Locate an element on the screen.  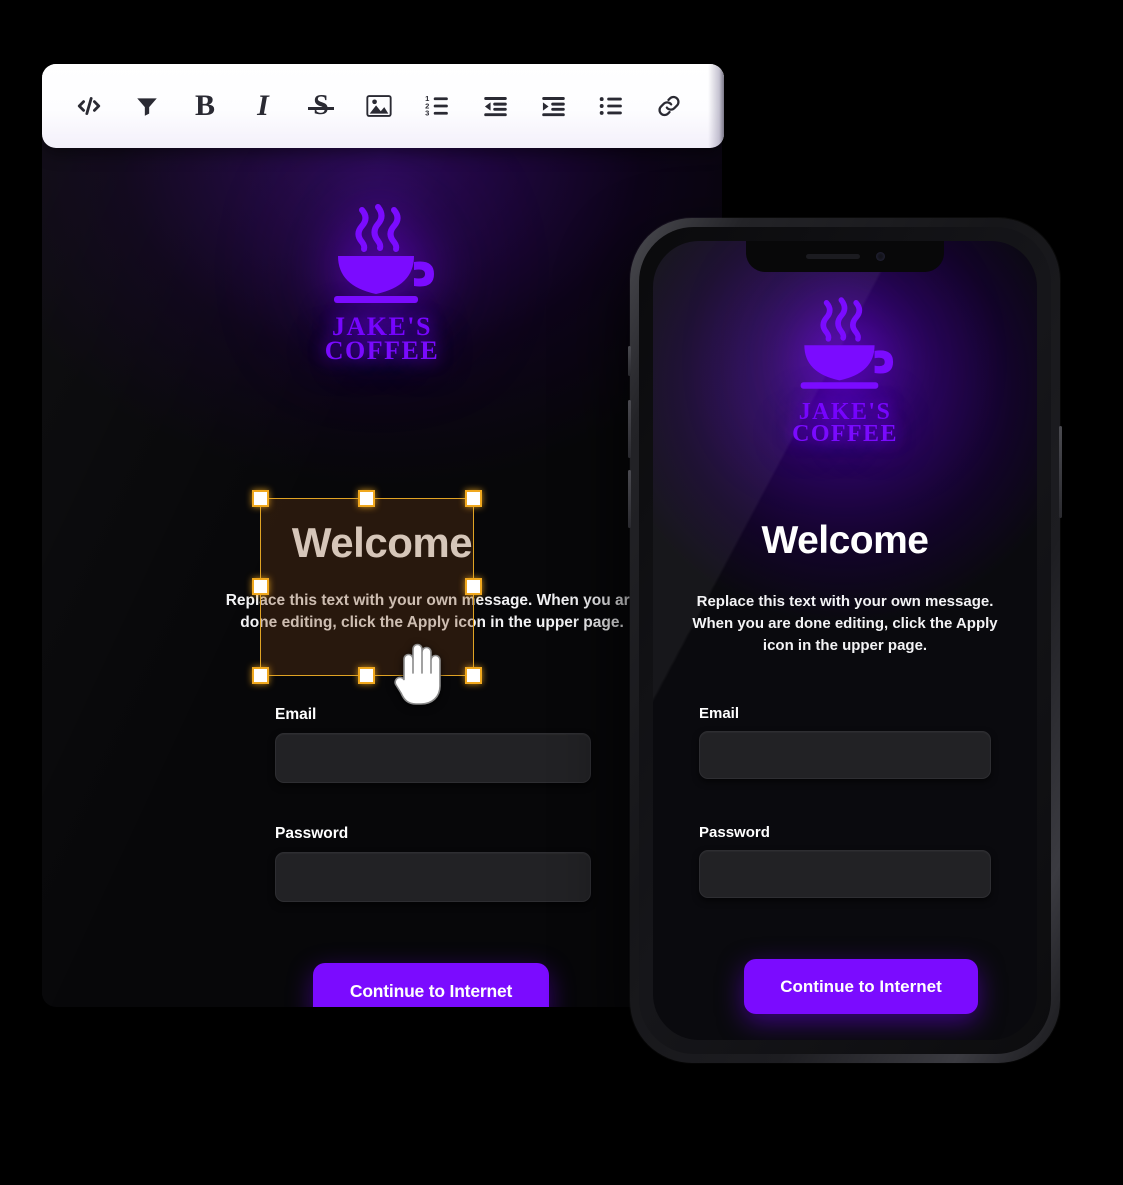
phone-volume-up-button is located at coordinates (629, 429).